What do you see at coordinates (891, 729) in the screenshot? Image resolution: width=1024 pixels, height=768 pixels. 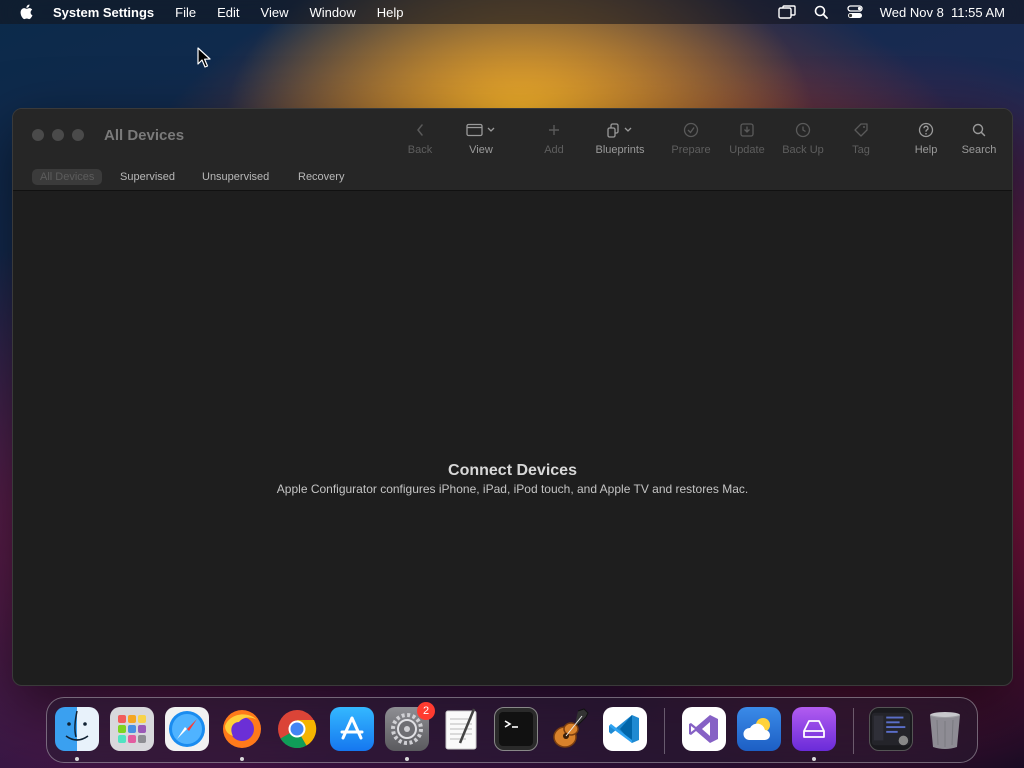 I see `downloads-stack-icon` at bounding box center [891, 729].